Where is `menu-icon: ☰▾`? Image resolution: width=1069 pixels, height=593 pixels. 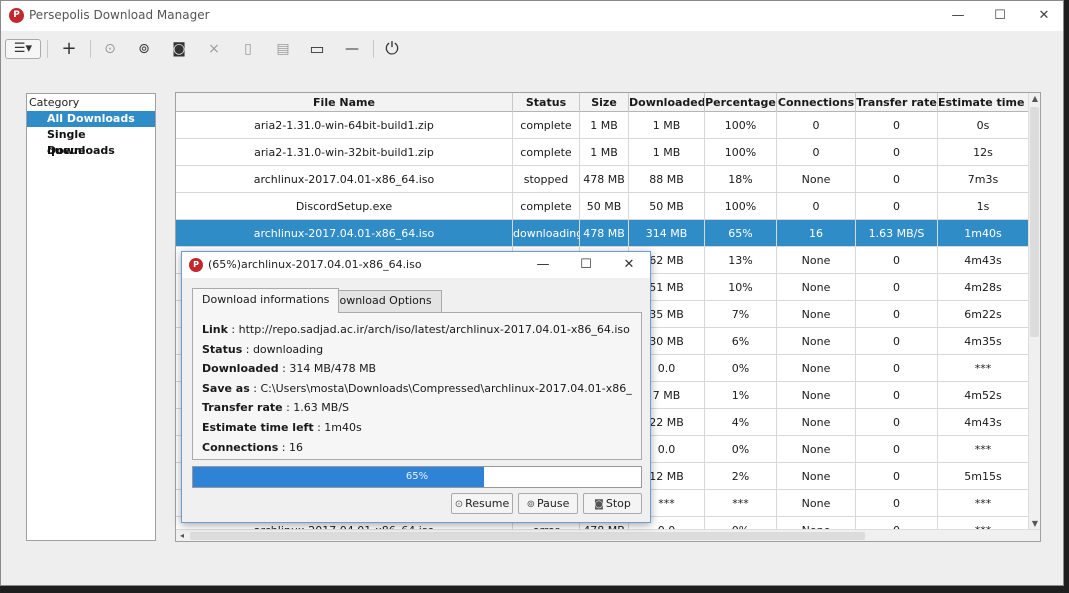
menu-icon: ☰▾ is located at coordinates (23, 49).